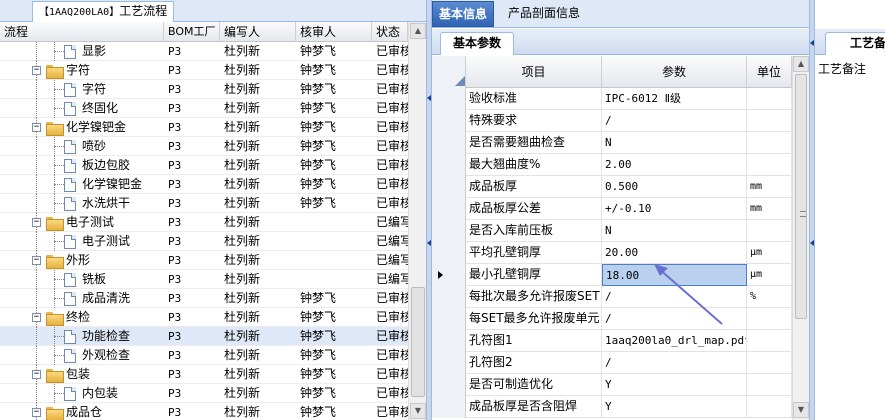 This screenshot has width=885, height=420. What do you see at coordinates (204, 374) in the screenshot?
I see `table-row: − 包装 P3 杜列新 钟梦飞 已审核` at bounding box center [204, 374].